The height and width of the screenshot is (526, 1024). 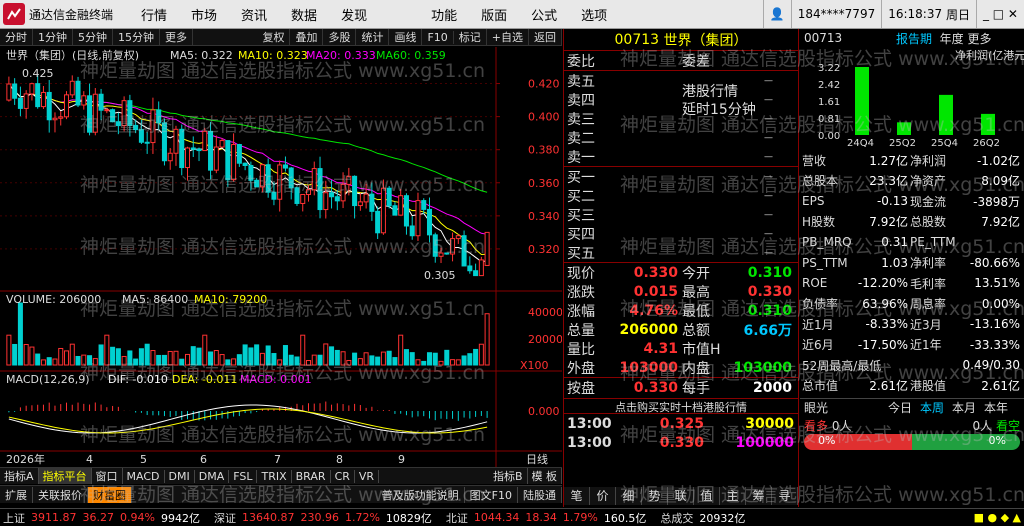 What do you see at coordinates (304, 14) in the screenshot?
I see `menu-data: 数据` at bounding box center [304, 14].